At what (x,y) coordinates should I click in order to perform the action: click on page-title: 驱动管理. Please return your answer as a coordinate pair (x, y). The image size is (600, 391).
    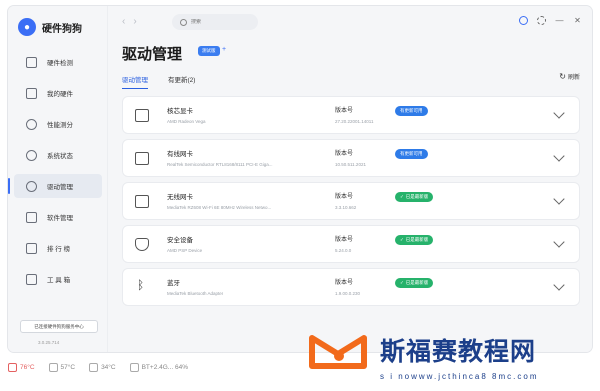
    Looking at the image, I should click on (152, 54).